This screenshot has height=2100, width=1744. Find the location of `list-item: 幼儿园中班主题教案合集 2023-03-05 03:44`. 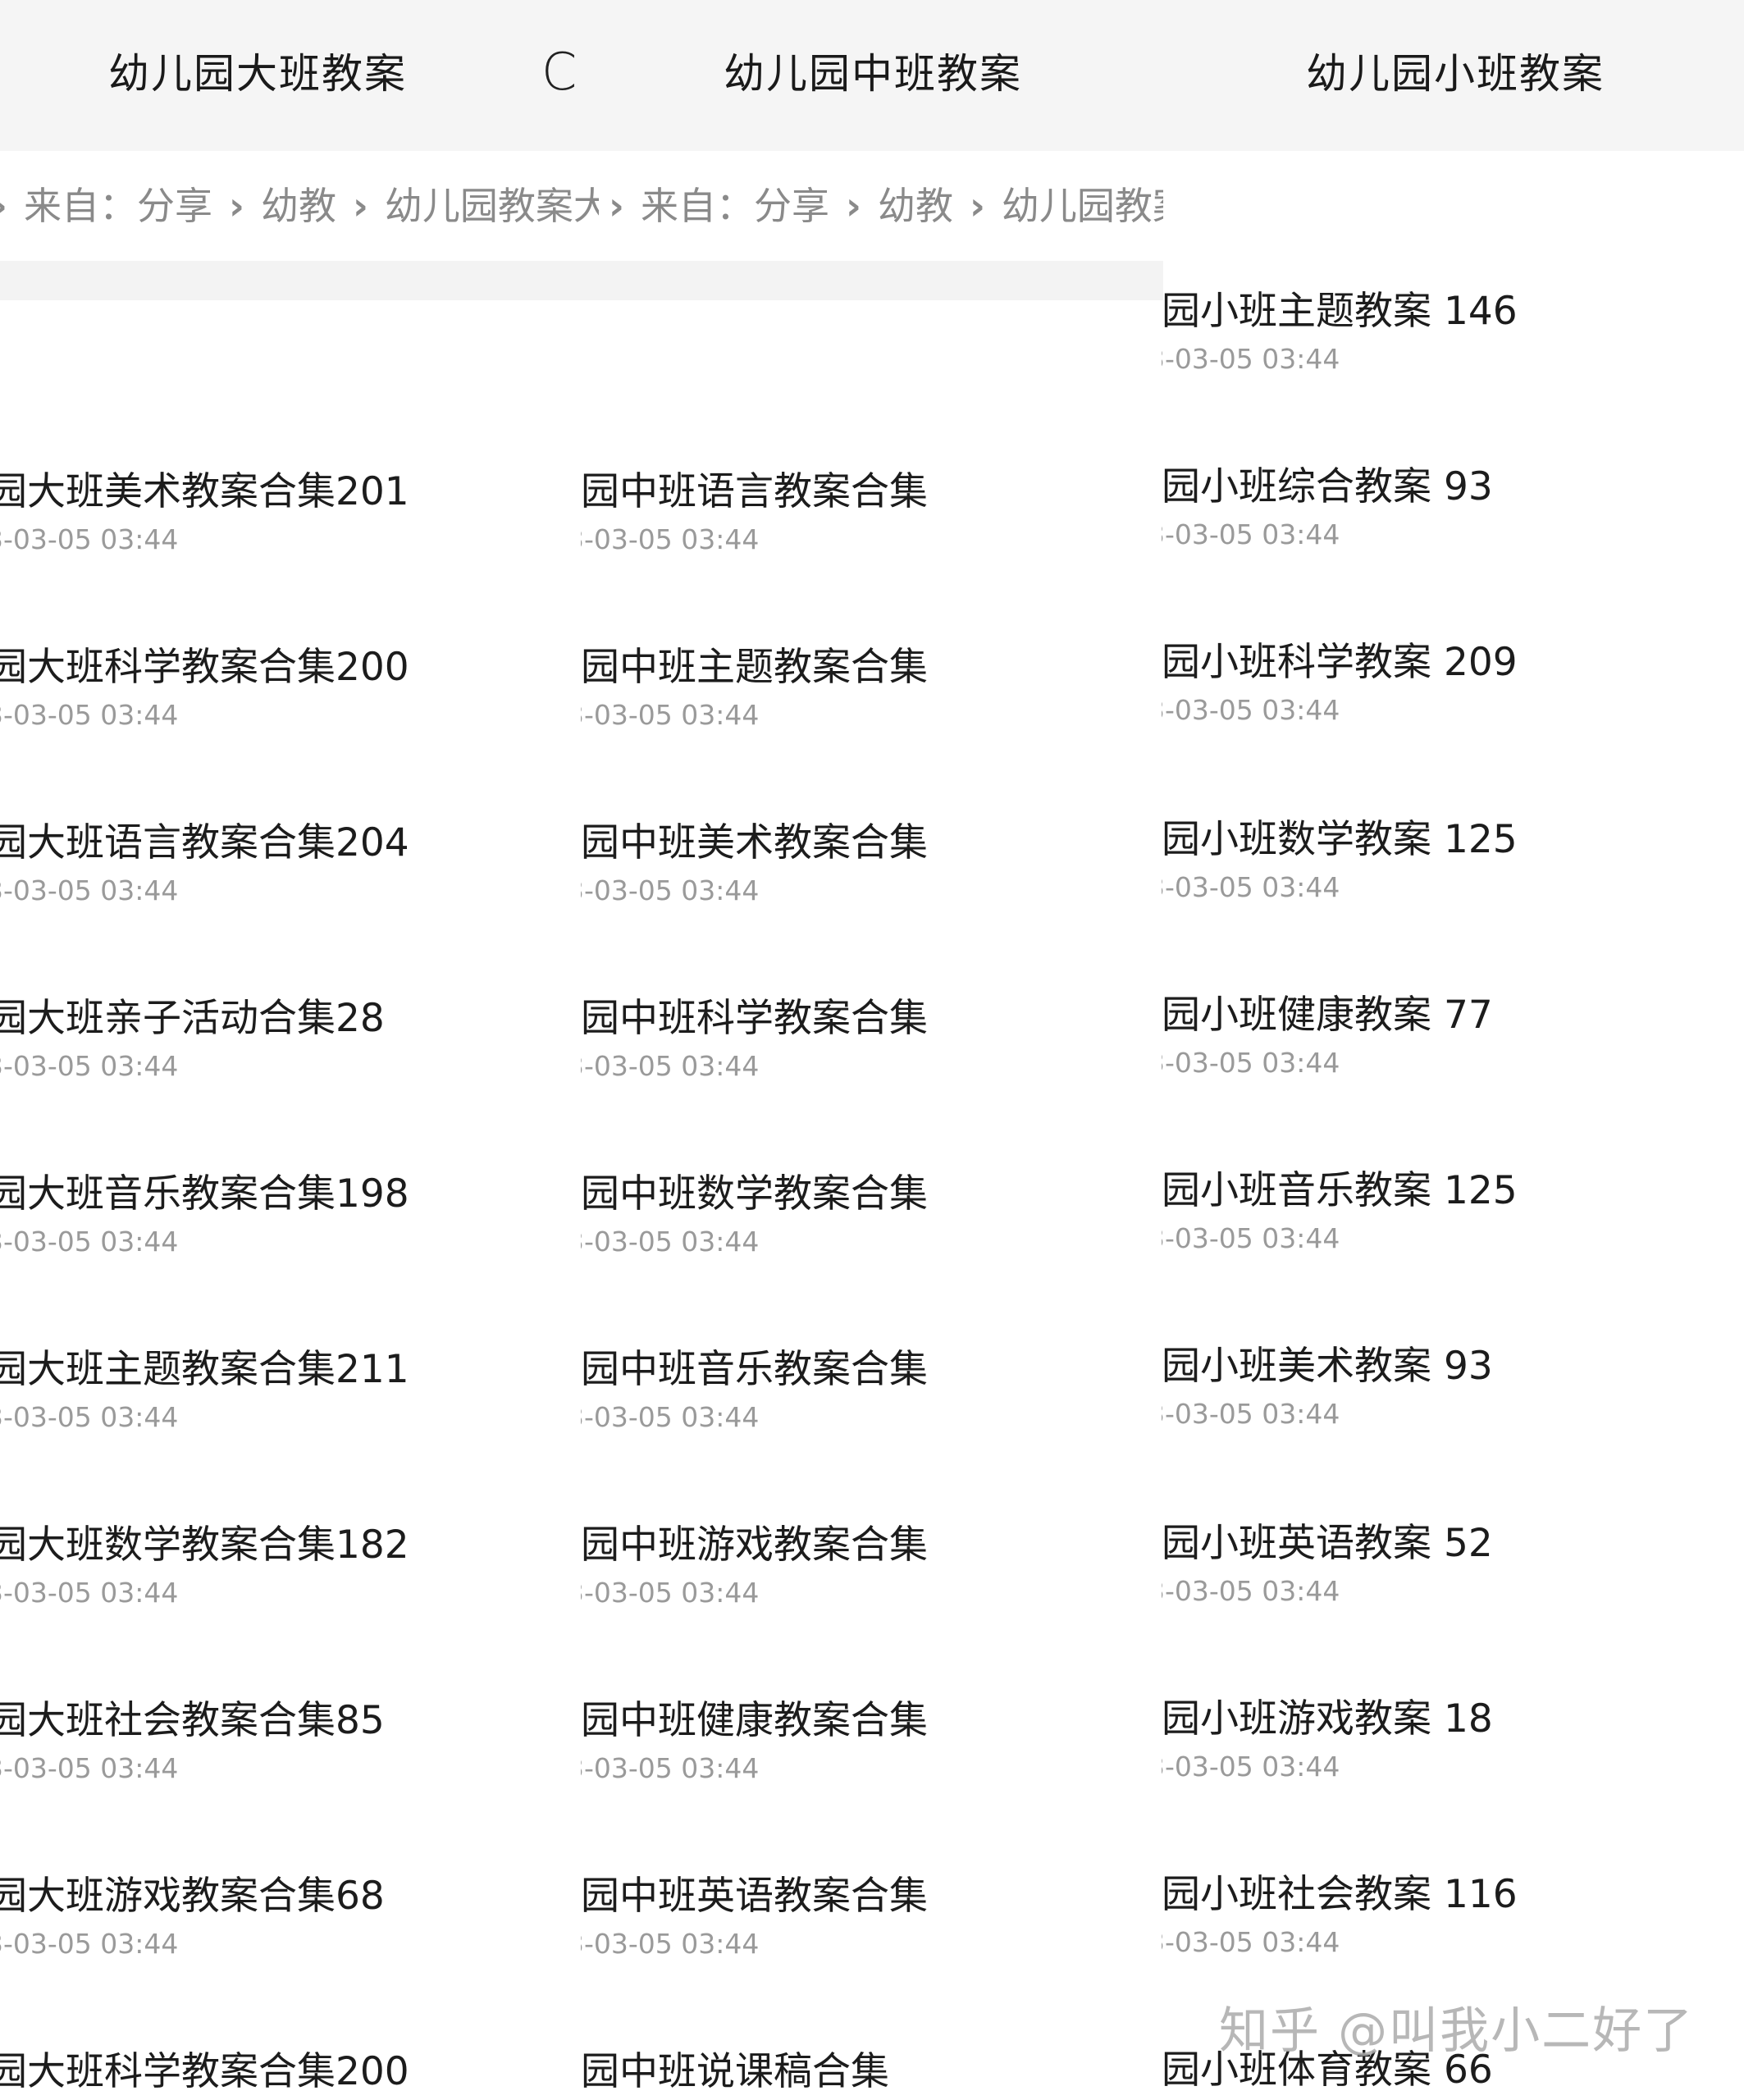

list-item: 幼儿园中班主题教案合集 2023-03-05 03:44 is located at coordinates (871, 694).